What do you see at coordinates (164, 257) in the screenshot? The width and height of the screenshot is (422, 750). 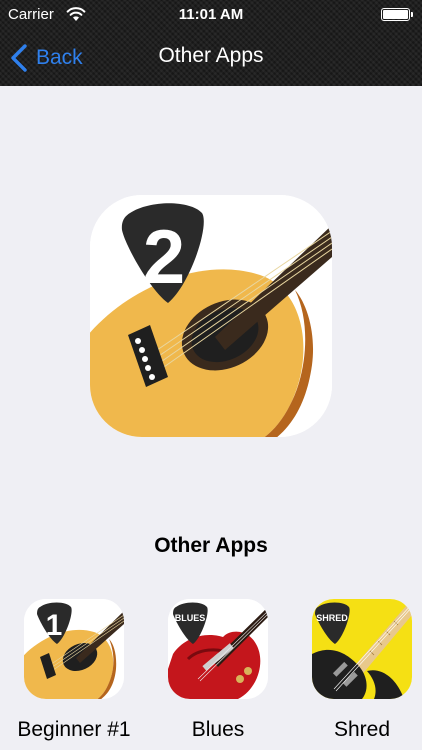 I see `hero-badge-number: 2` at bounding box center [164, 257].